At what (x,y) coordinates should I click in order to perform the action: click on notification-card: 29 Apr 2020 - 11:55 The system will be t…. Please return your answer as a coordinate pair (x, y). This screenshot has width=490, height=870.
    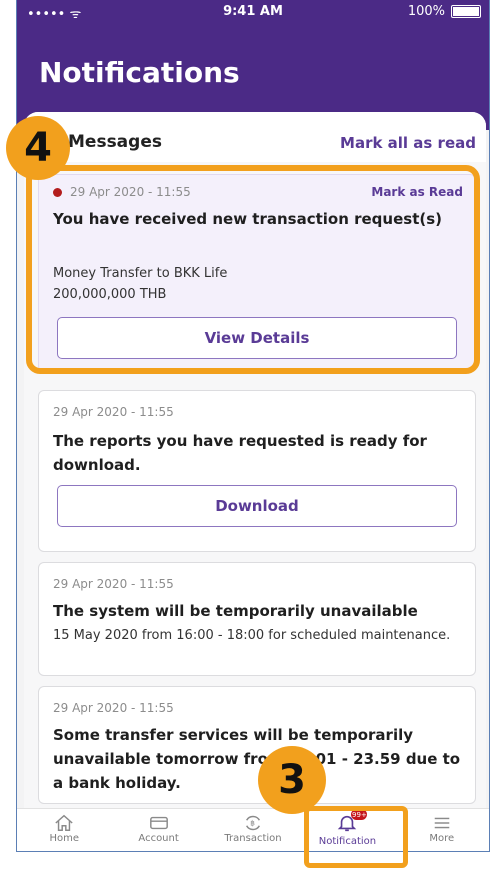
    Looking at the image, I should click on (257, 619).